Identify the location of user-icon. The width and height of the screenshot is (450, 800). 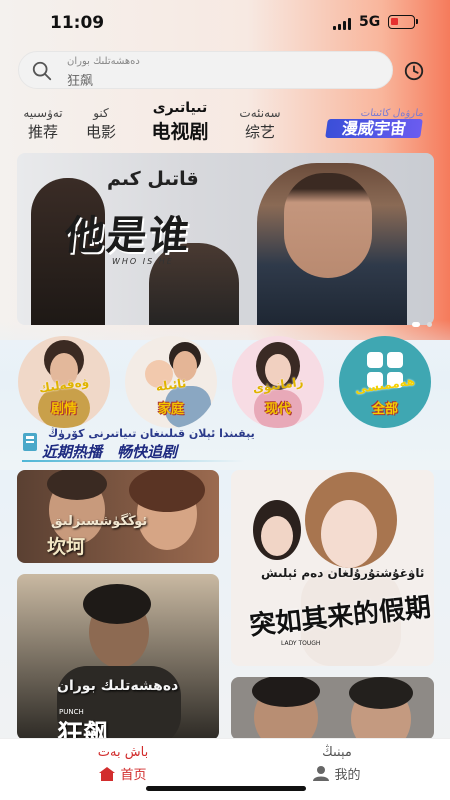
(321, 773).